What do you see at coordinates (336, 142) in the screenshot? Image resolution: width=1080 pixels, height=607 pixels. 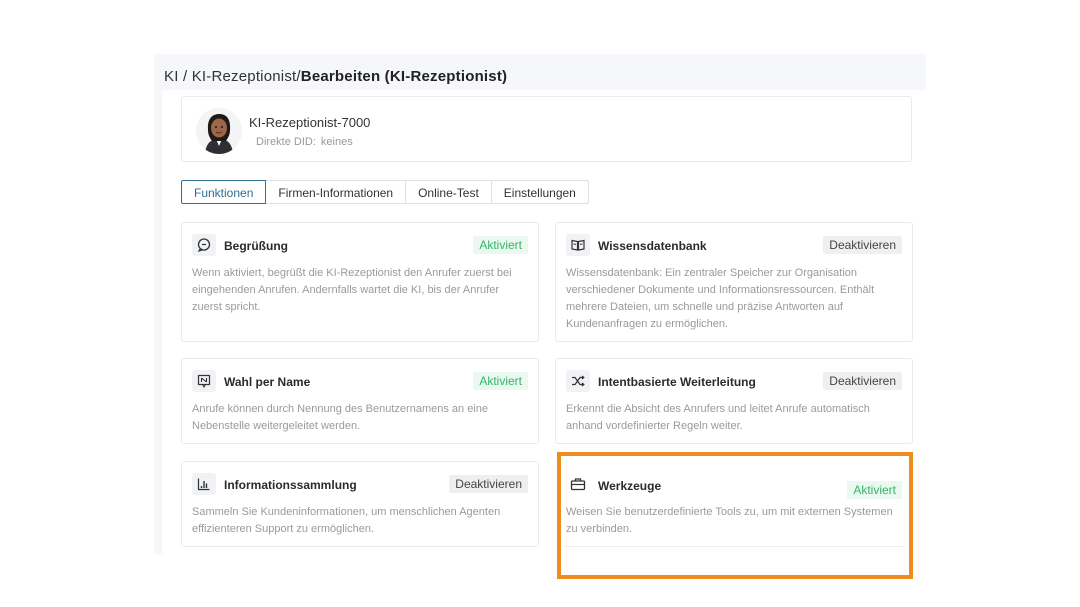 I see `did-value: keines` at bounding box center [336, 142].